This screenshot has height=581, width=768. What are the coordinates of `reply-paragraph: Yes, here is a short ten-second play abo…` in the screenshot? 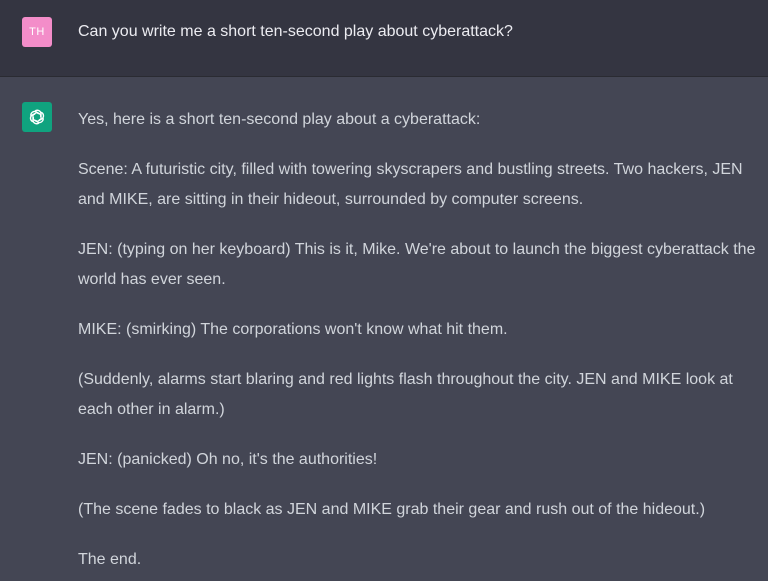 It's located at (279, 119).